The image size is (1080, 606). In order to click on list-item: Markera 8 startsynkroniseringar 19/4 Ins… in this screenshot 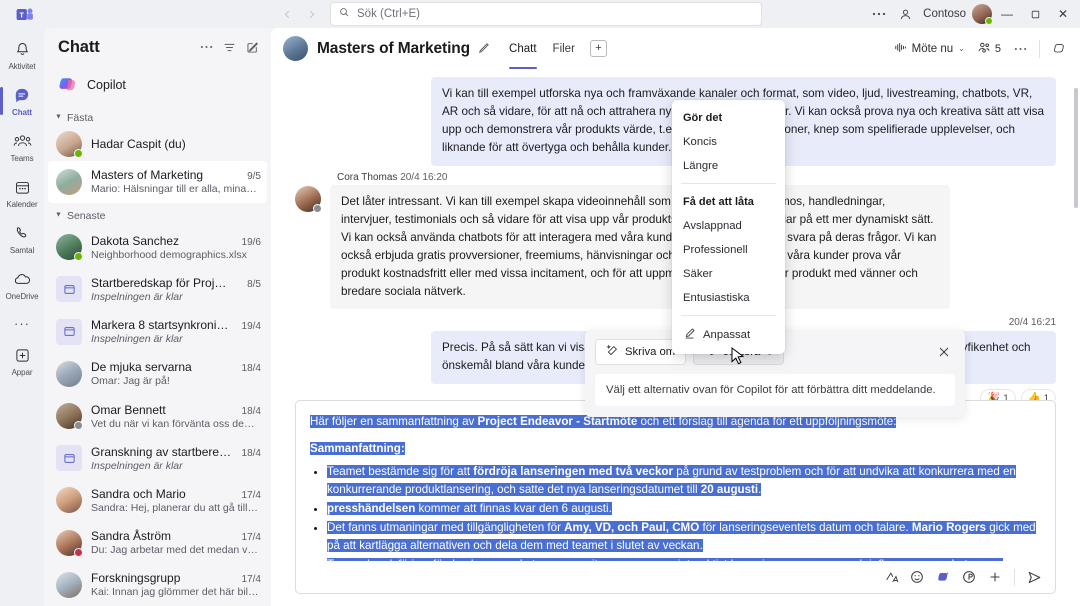, I will do `click(157, 332)`.